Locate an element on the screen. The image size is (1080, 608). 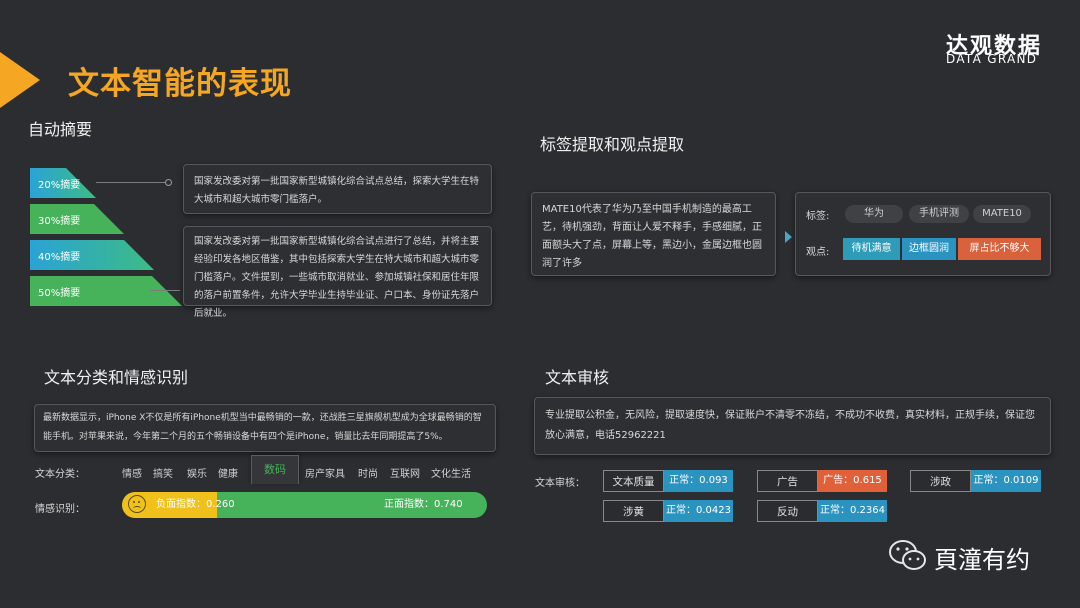
summary-level-50-label: 50%摘要 is located at coordinates (59, 291).